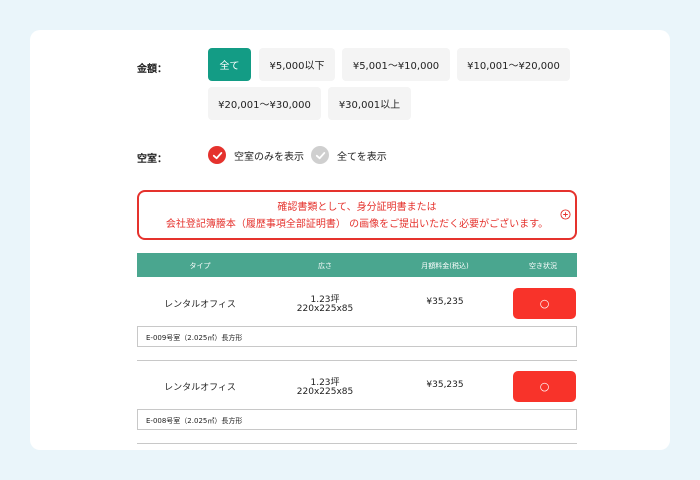  What do you see at coordinates (152, 159) in the screenshot?
I see `vacancy-filter-label: 空室：` at bounding box center [152, 159].